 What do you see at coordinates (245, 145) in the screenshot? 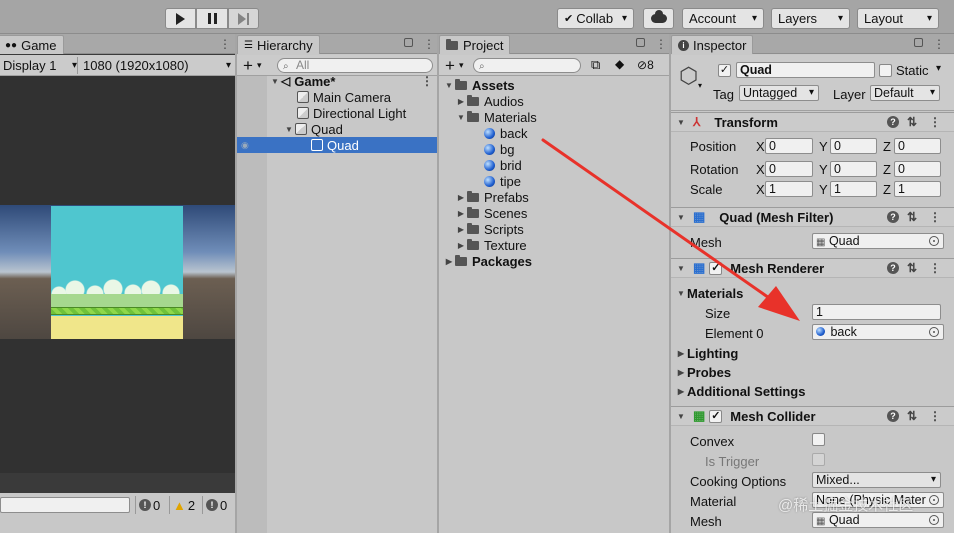
I see `visibility-icon: ◉` at bounding box center [245, 145].